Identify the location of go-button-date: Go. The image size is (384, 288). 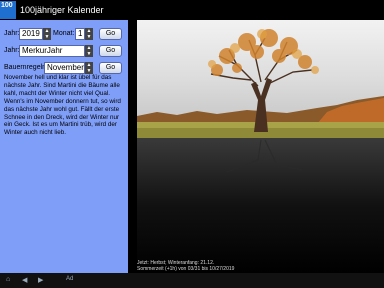
(110, 34).